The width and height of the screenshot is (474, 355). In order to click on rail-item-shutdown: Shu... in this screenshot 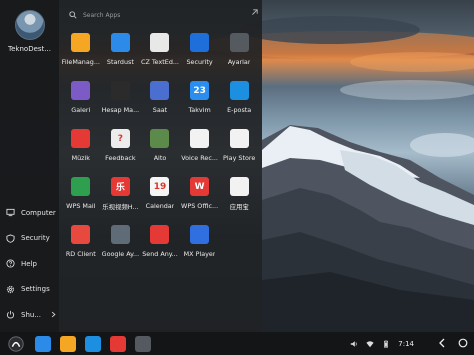, I will do `click(29, 315)`.